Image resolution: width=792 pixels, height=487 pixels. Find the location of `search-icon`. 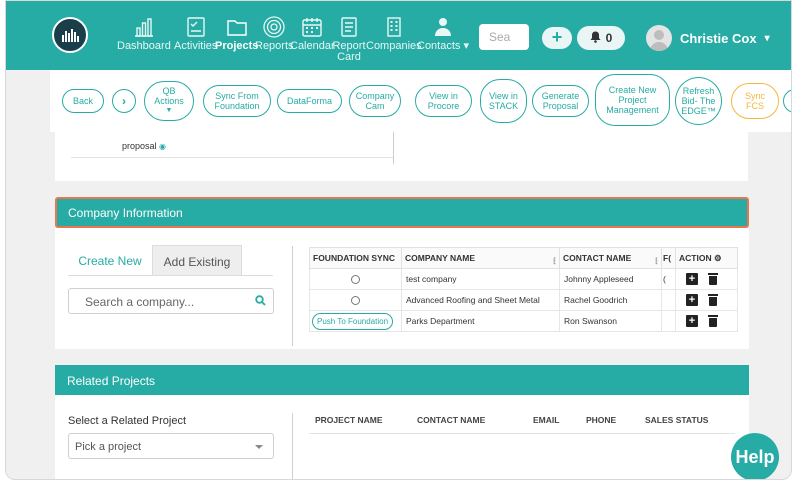

search-icon is located at coordinates (260, 302).